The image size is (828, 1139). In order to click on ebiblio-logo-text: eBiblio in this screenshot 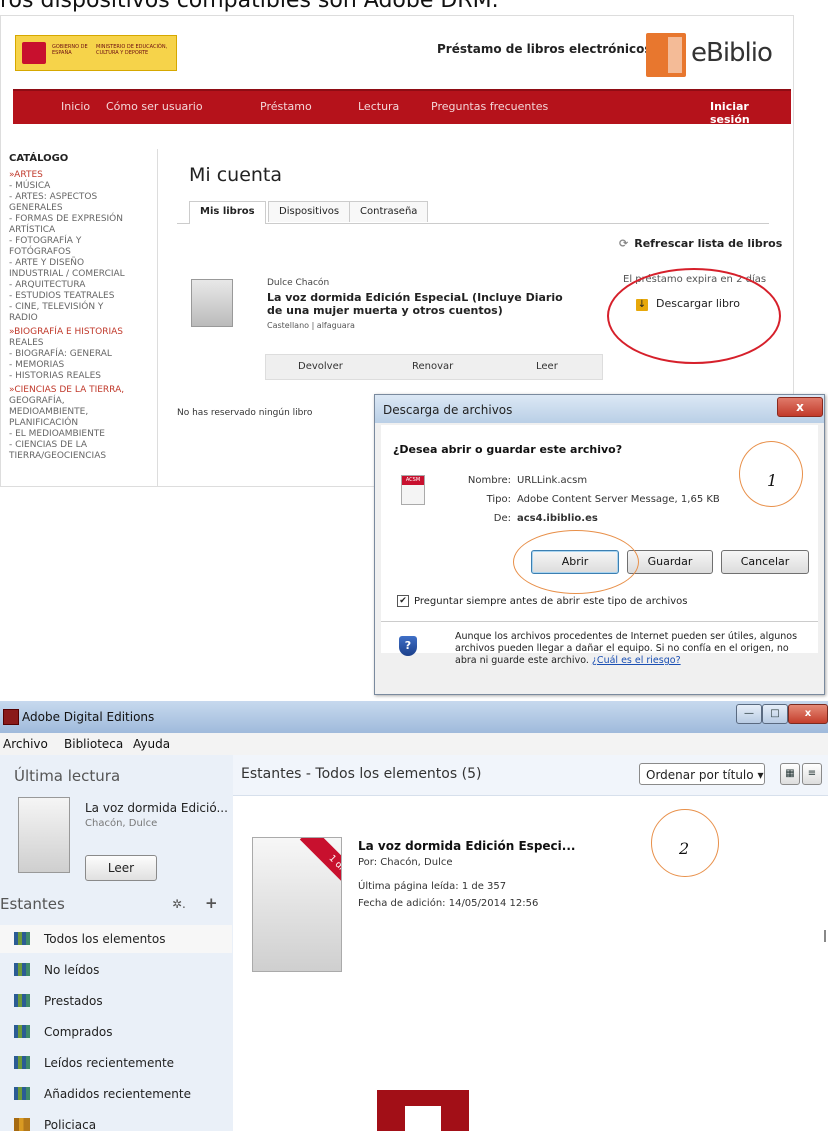, I will do `click(732, 53)`.